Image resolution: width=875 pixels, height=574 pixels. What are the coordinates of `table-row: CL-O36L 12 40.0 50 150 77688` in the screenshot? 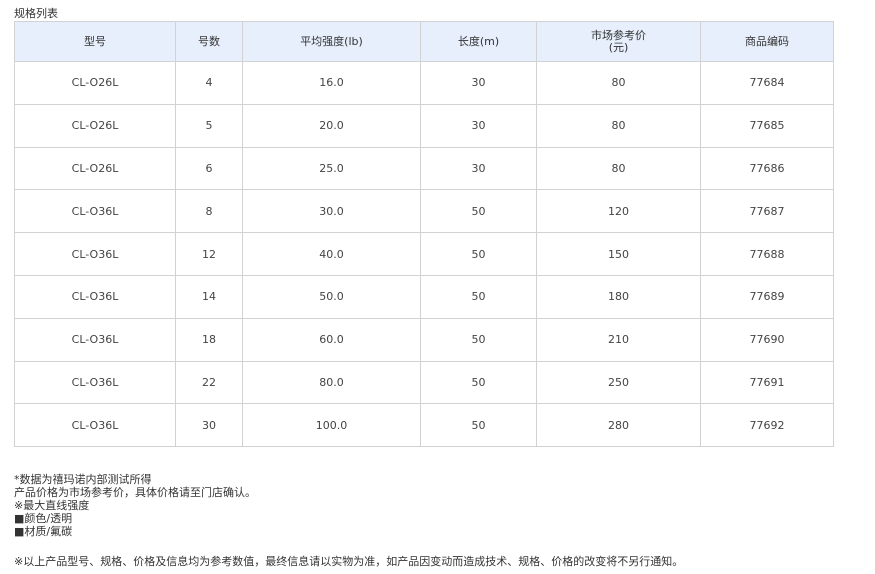 It's located at (424, 254).